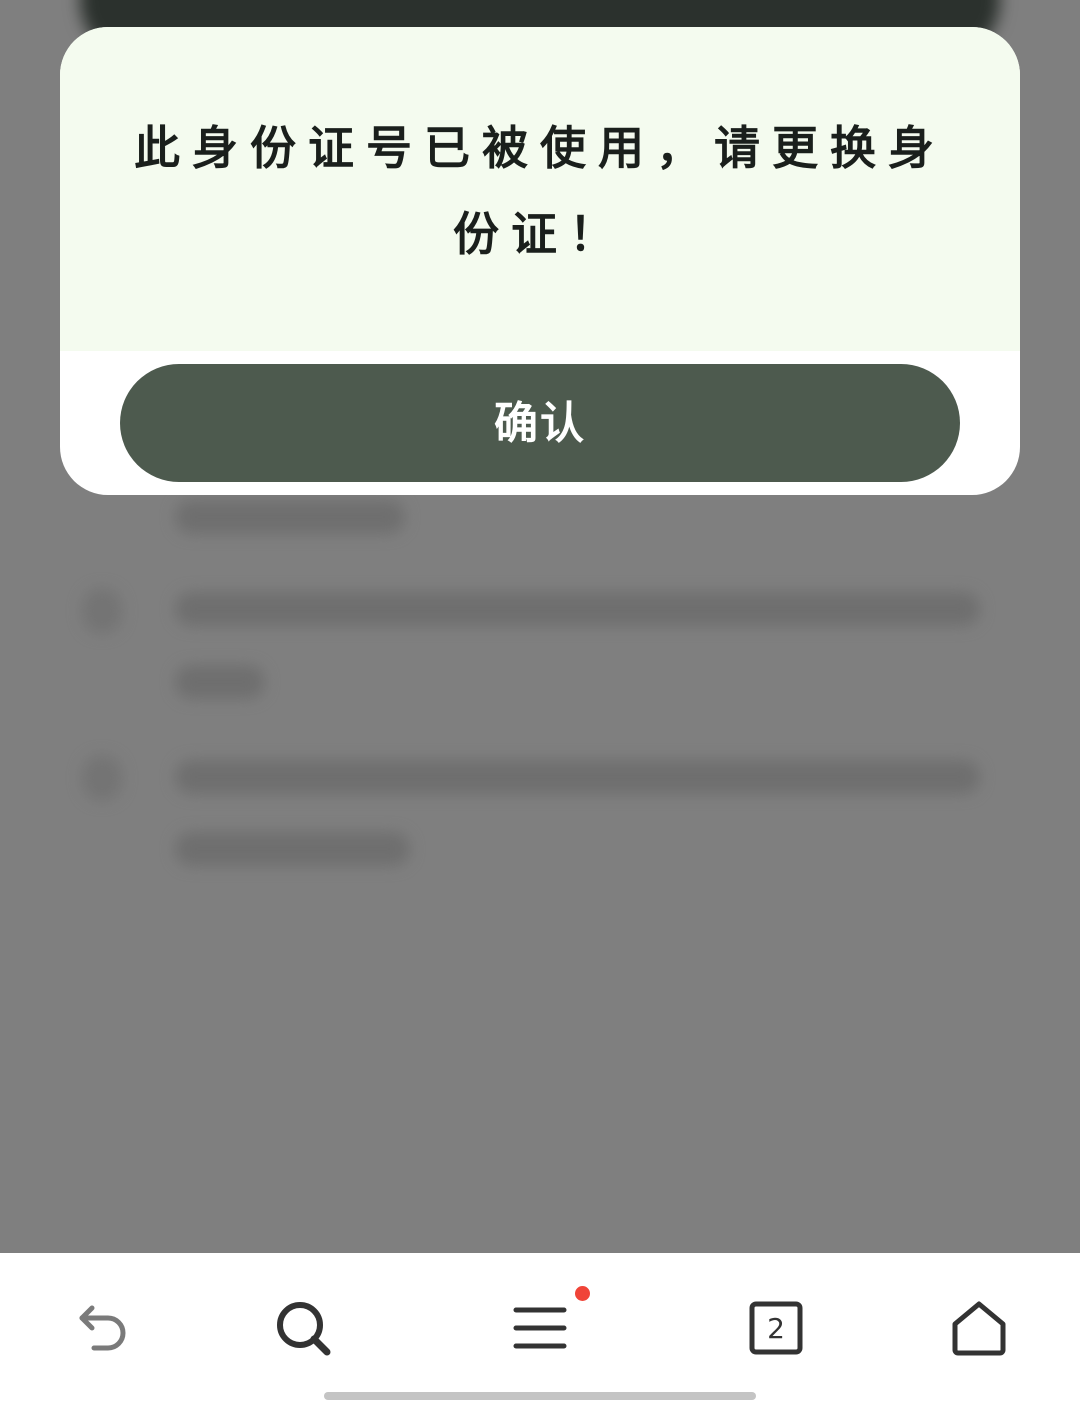  Describe the element at coordinates (582, 1293) in the screenshot. I see `notification-badge-dot` at that location.